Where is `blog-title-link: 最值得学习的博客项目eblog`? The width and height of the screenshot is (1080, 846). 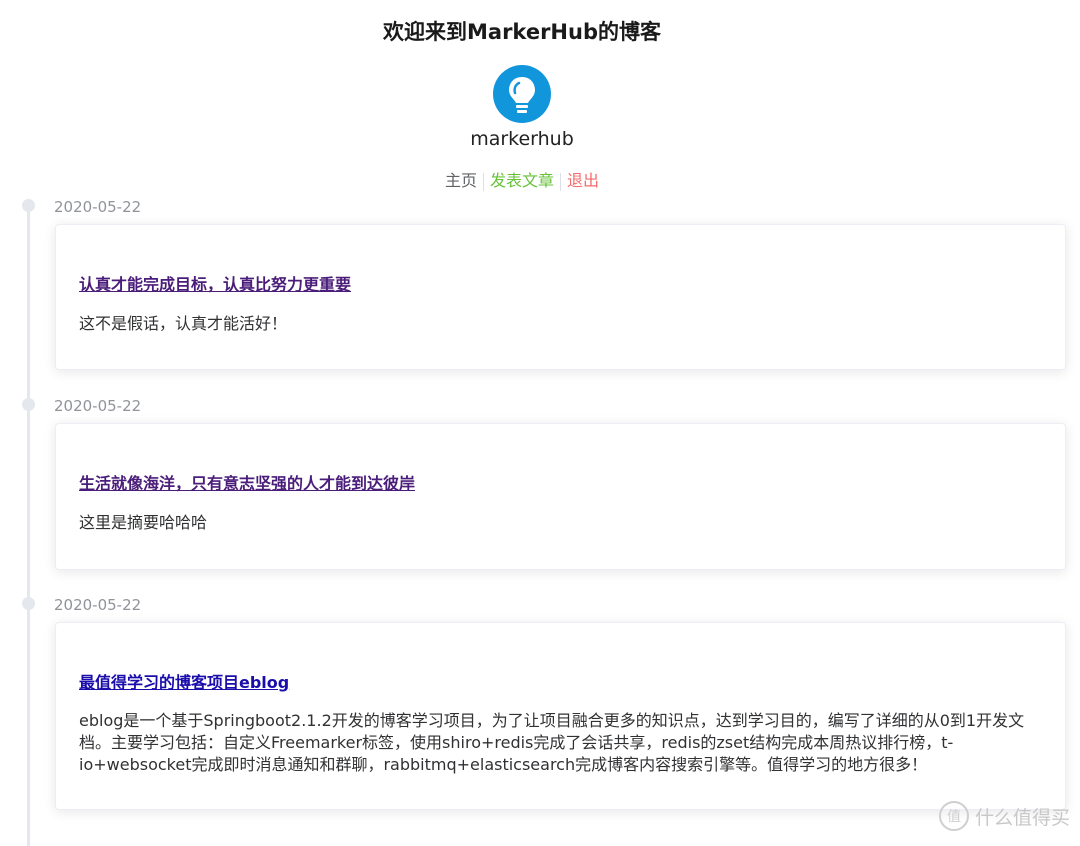
blog-title-link: 最值得学习的博客项目eblog is located at coordinates (184, 681).